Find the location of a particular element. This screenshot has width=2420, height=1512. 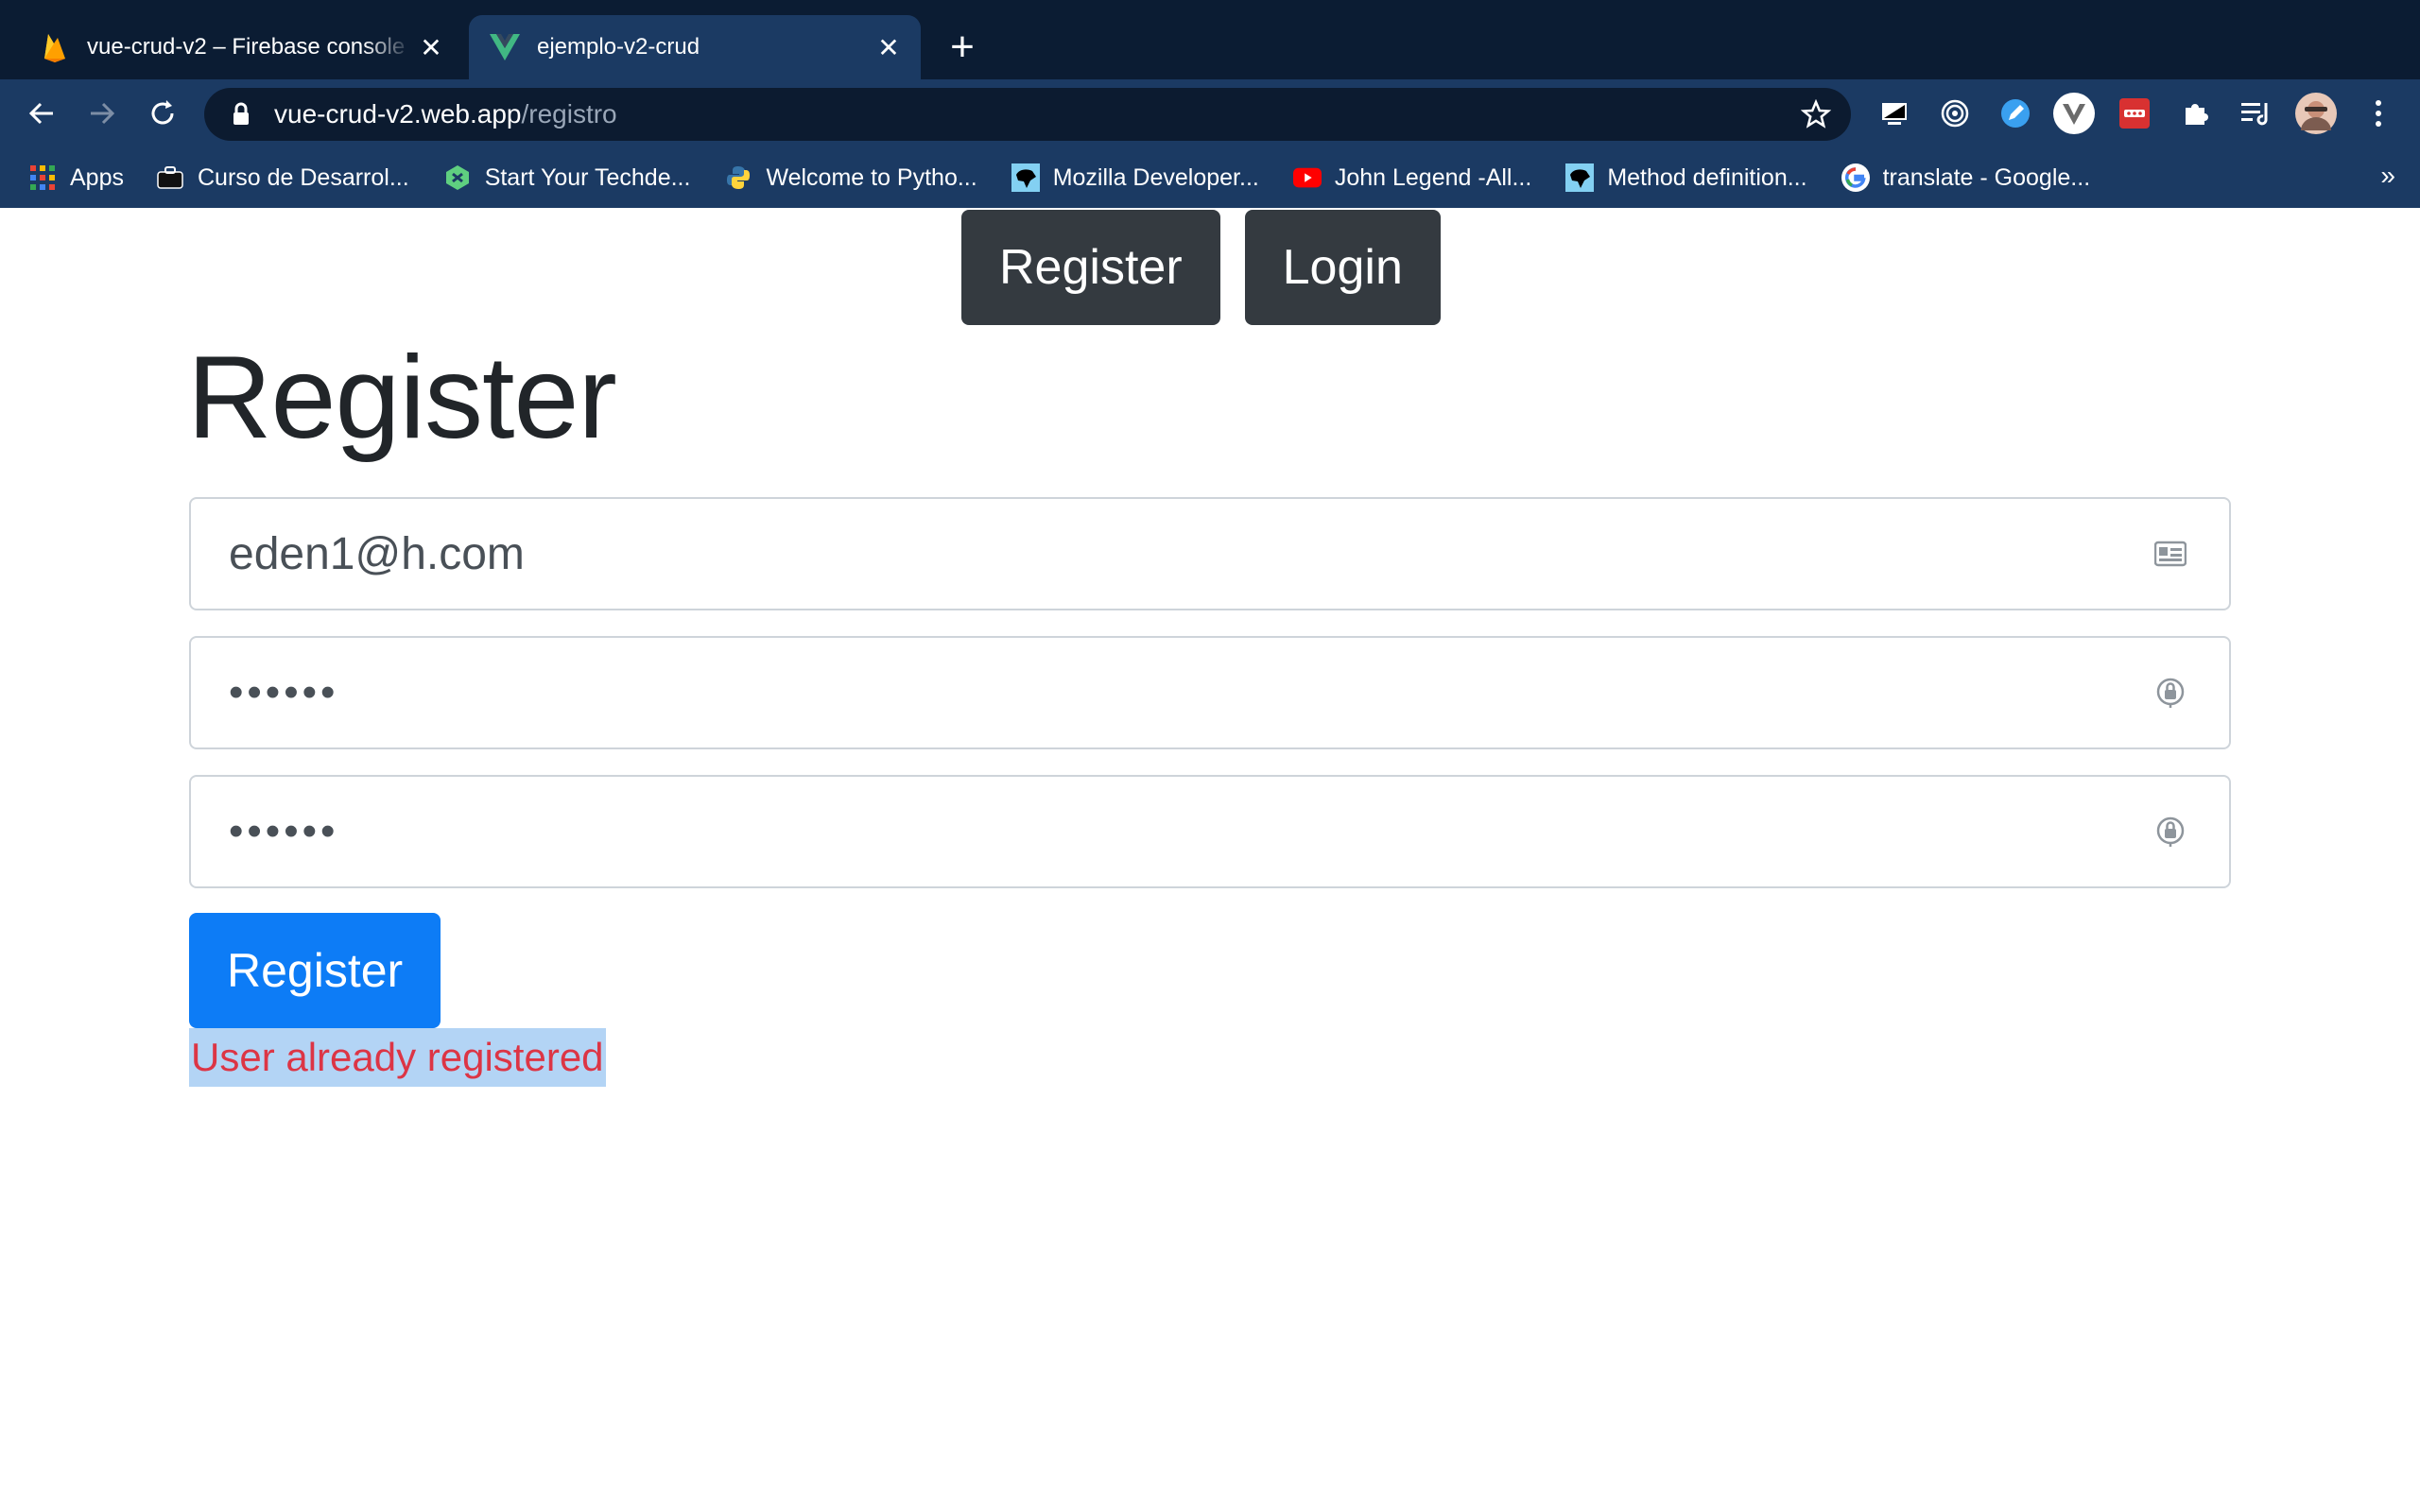

google-icon is located at coordinates (1855, 177).